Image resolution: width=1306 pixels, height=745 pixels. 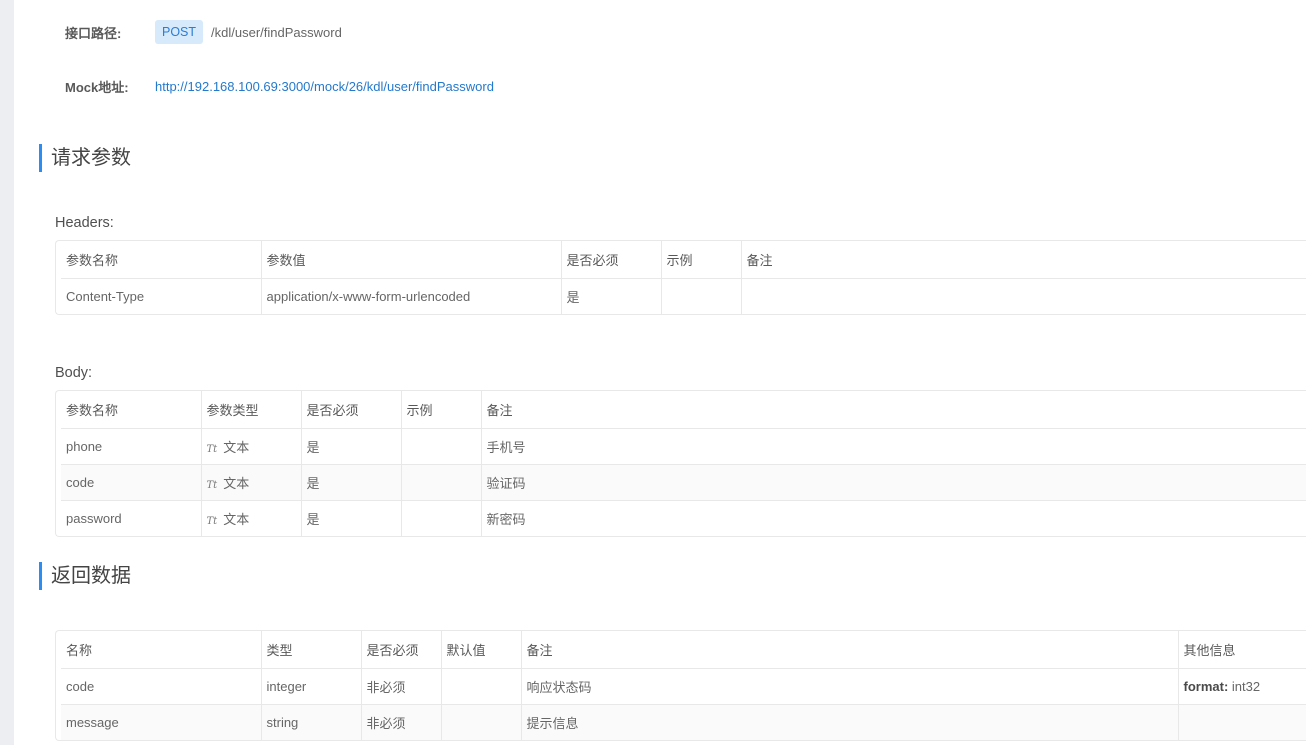 What do you see at coordinates (1246, 686) in the screenshot?
I see `format-value: int32` at bounding box center [1246, 686].